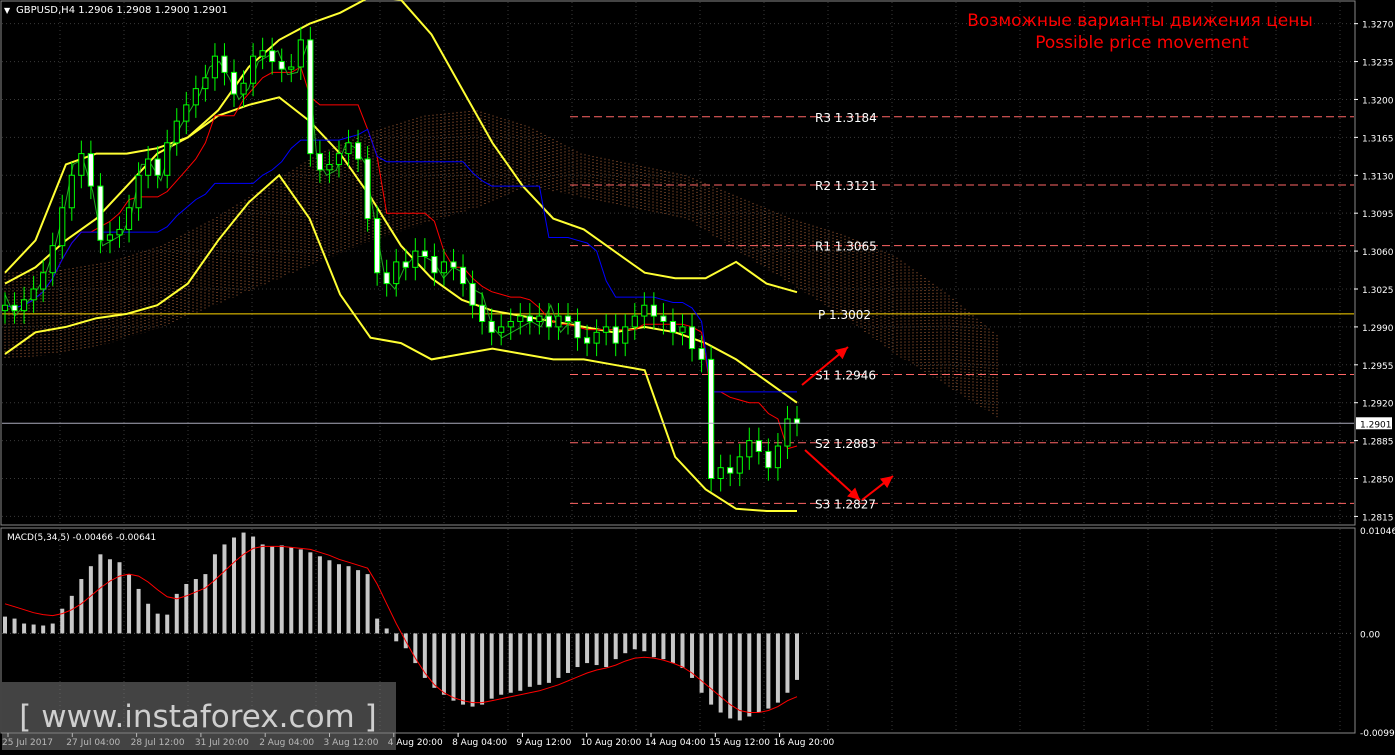  Describe the element at coordinates (1378, 177) in the screenshot. I see `price-tick-label: 1.3130` at that location.